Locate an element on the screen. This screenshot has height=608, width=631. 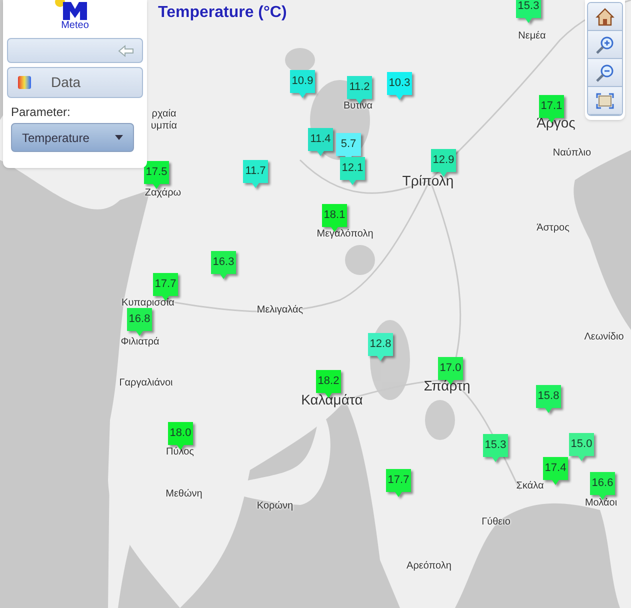
temperature-marker: 16.3 is located at coordinates (223, 265).